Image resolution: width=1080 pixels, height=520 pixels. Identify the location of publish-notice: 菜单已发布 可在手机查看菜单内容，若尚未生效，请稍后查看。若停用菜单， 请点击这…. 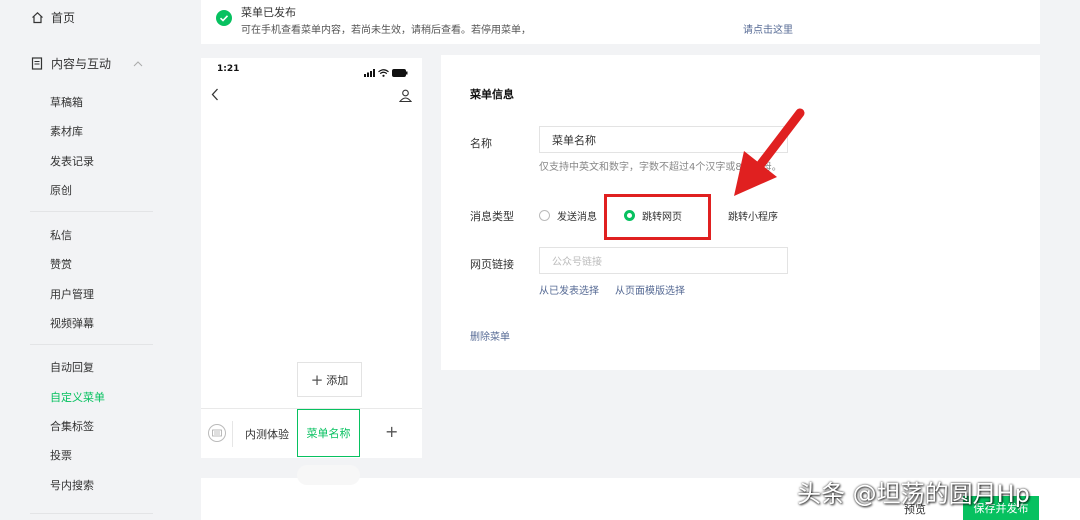
(620, 22).